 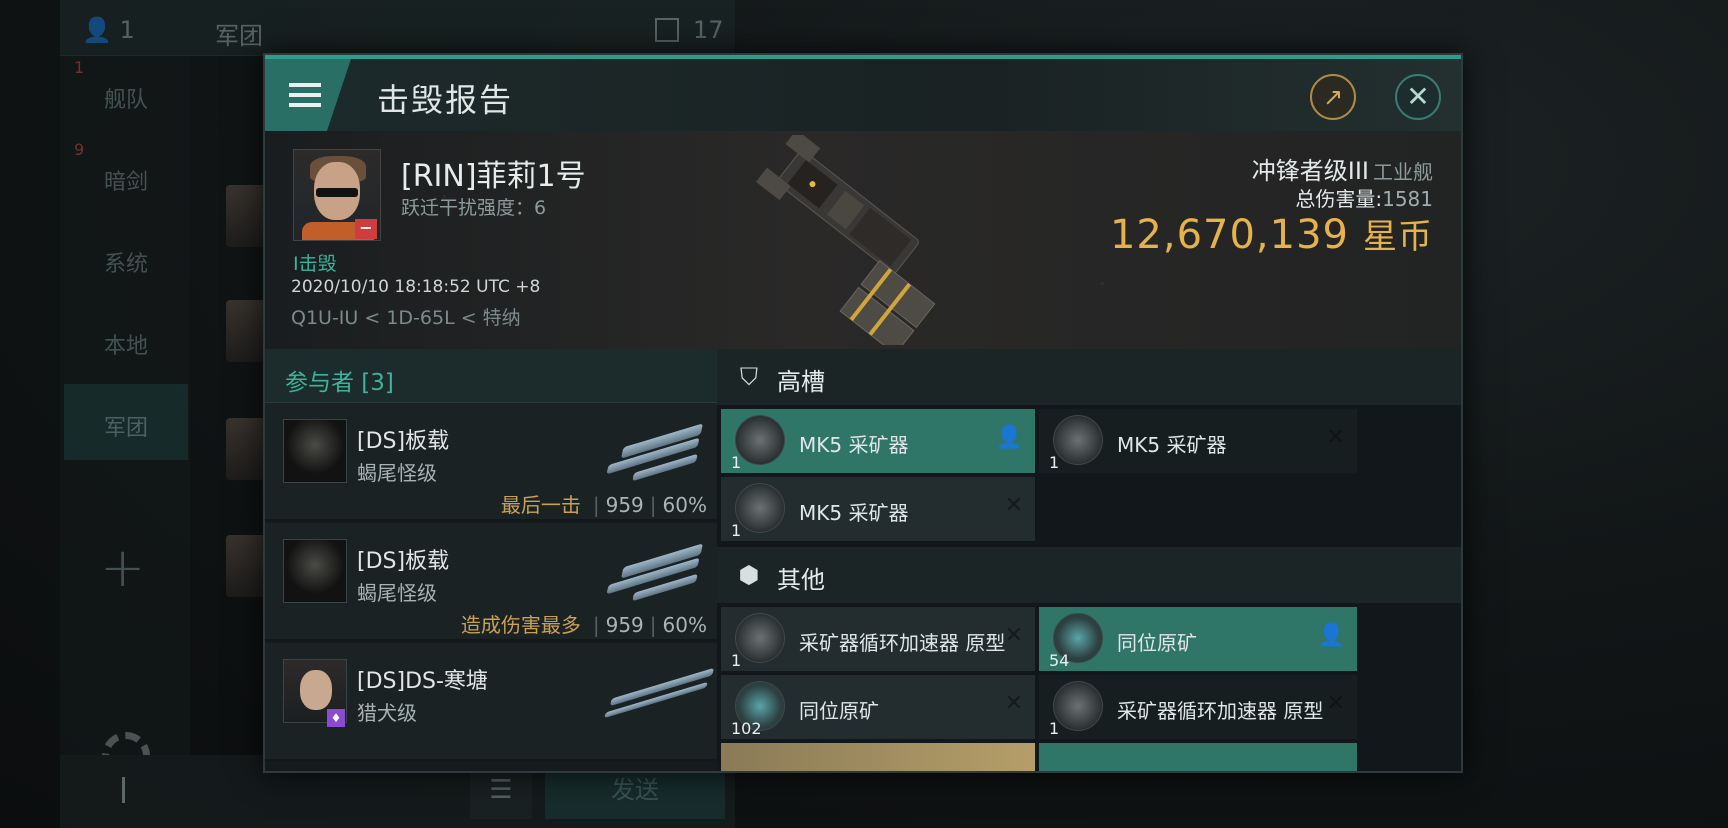 What do you see at coordinates (1342, 168) in the screenshot?
I see `ship-class: 冲锋者级III 工业舰` at bounding box center [1342, 168].